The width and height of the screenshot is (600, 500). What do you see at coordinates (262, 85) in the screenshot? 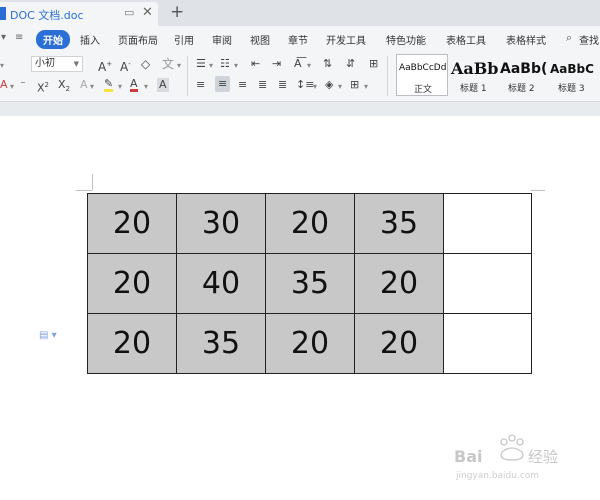
I see `justify-icon: ≣` at bounding box center [262, 85].